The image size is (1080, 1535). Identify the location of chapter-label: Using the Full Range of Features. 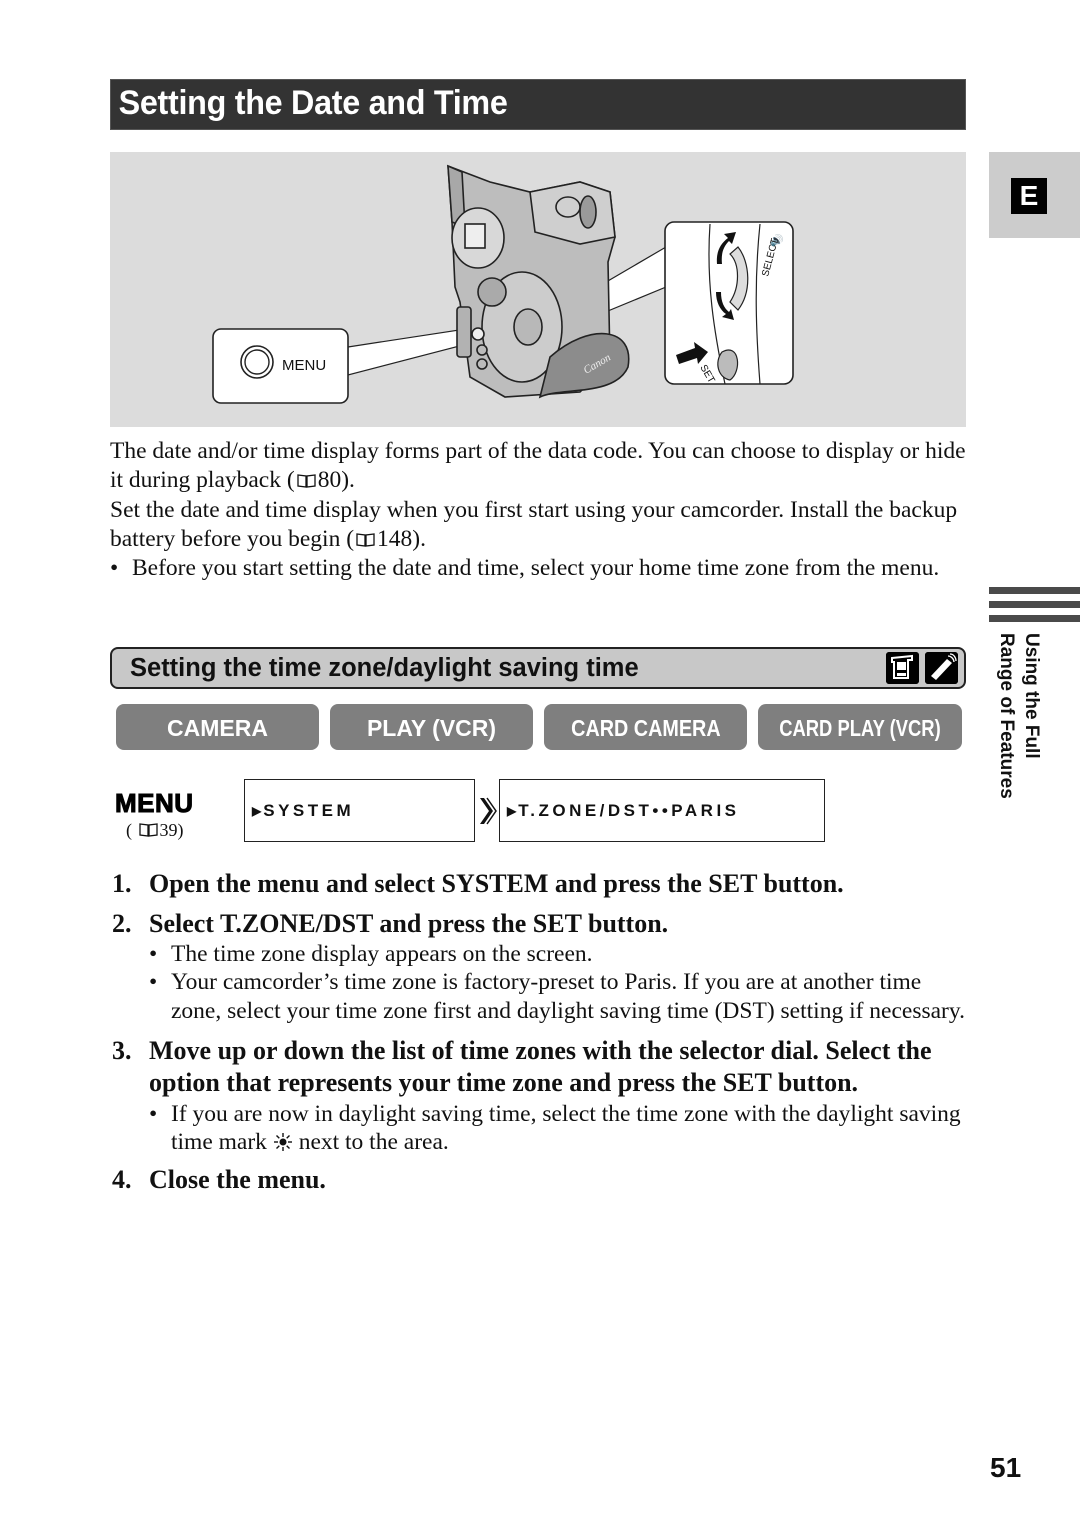
(1018, 718).